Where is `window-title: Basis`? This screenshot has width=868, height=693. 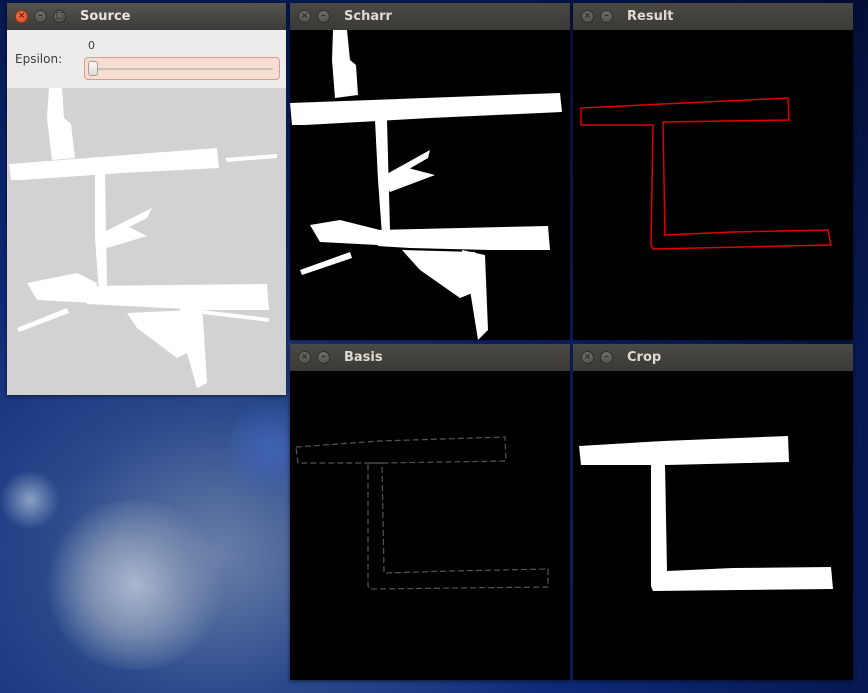
window-title: Basis is located at coordinates (363, 357).